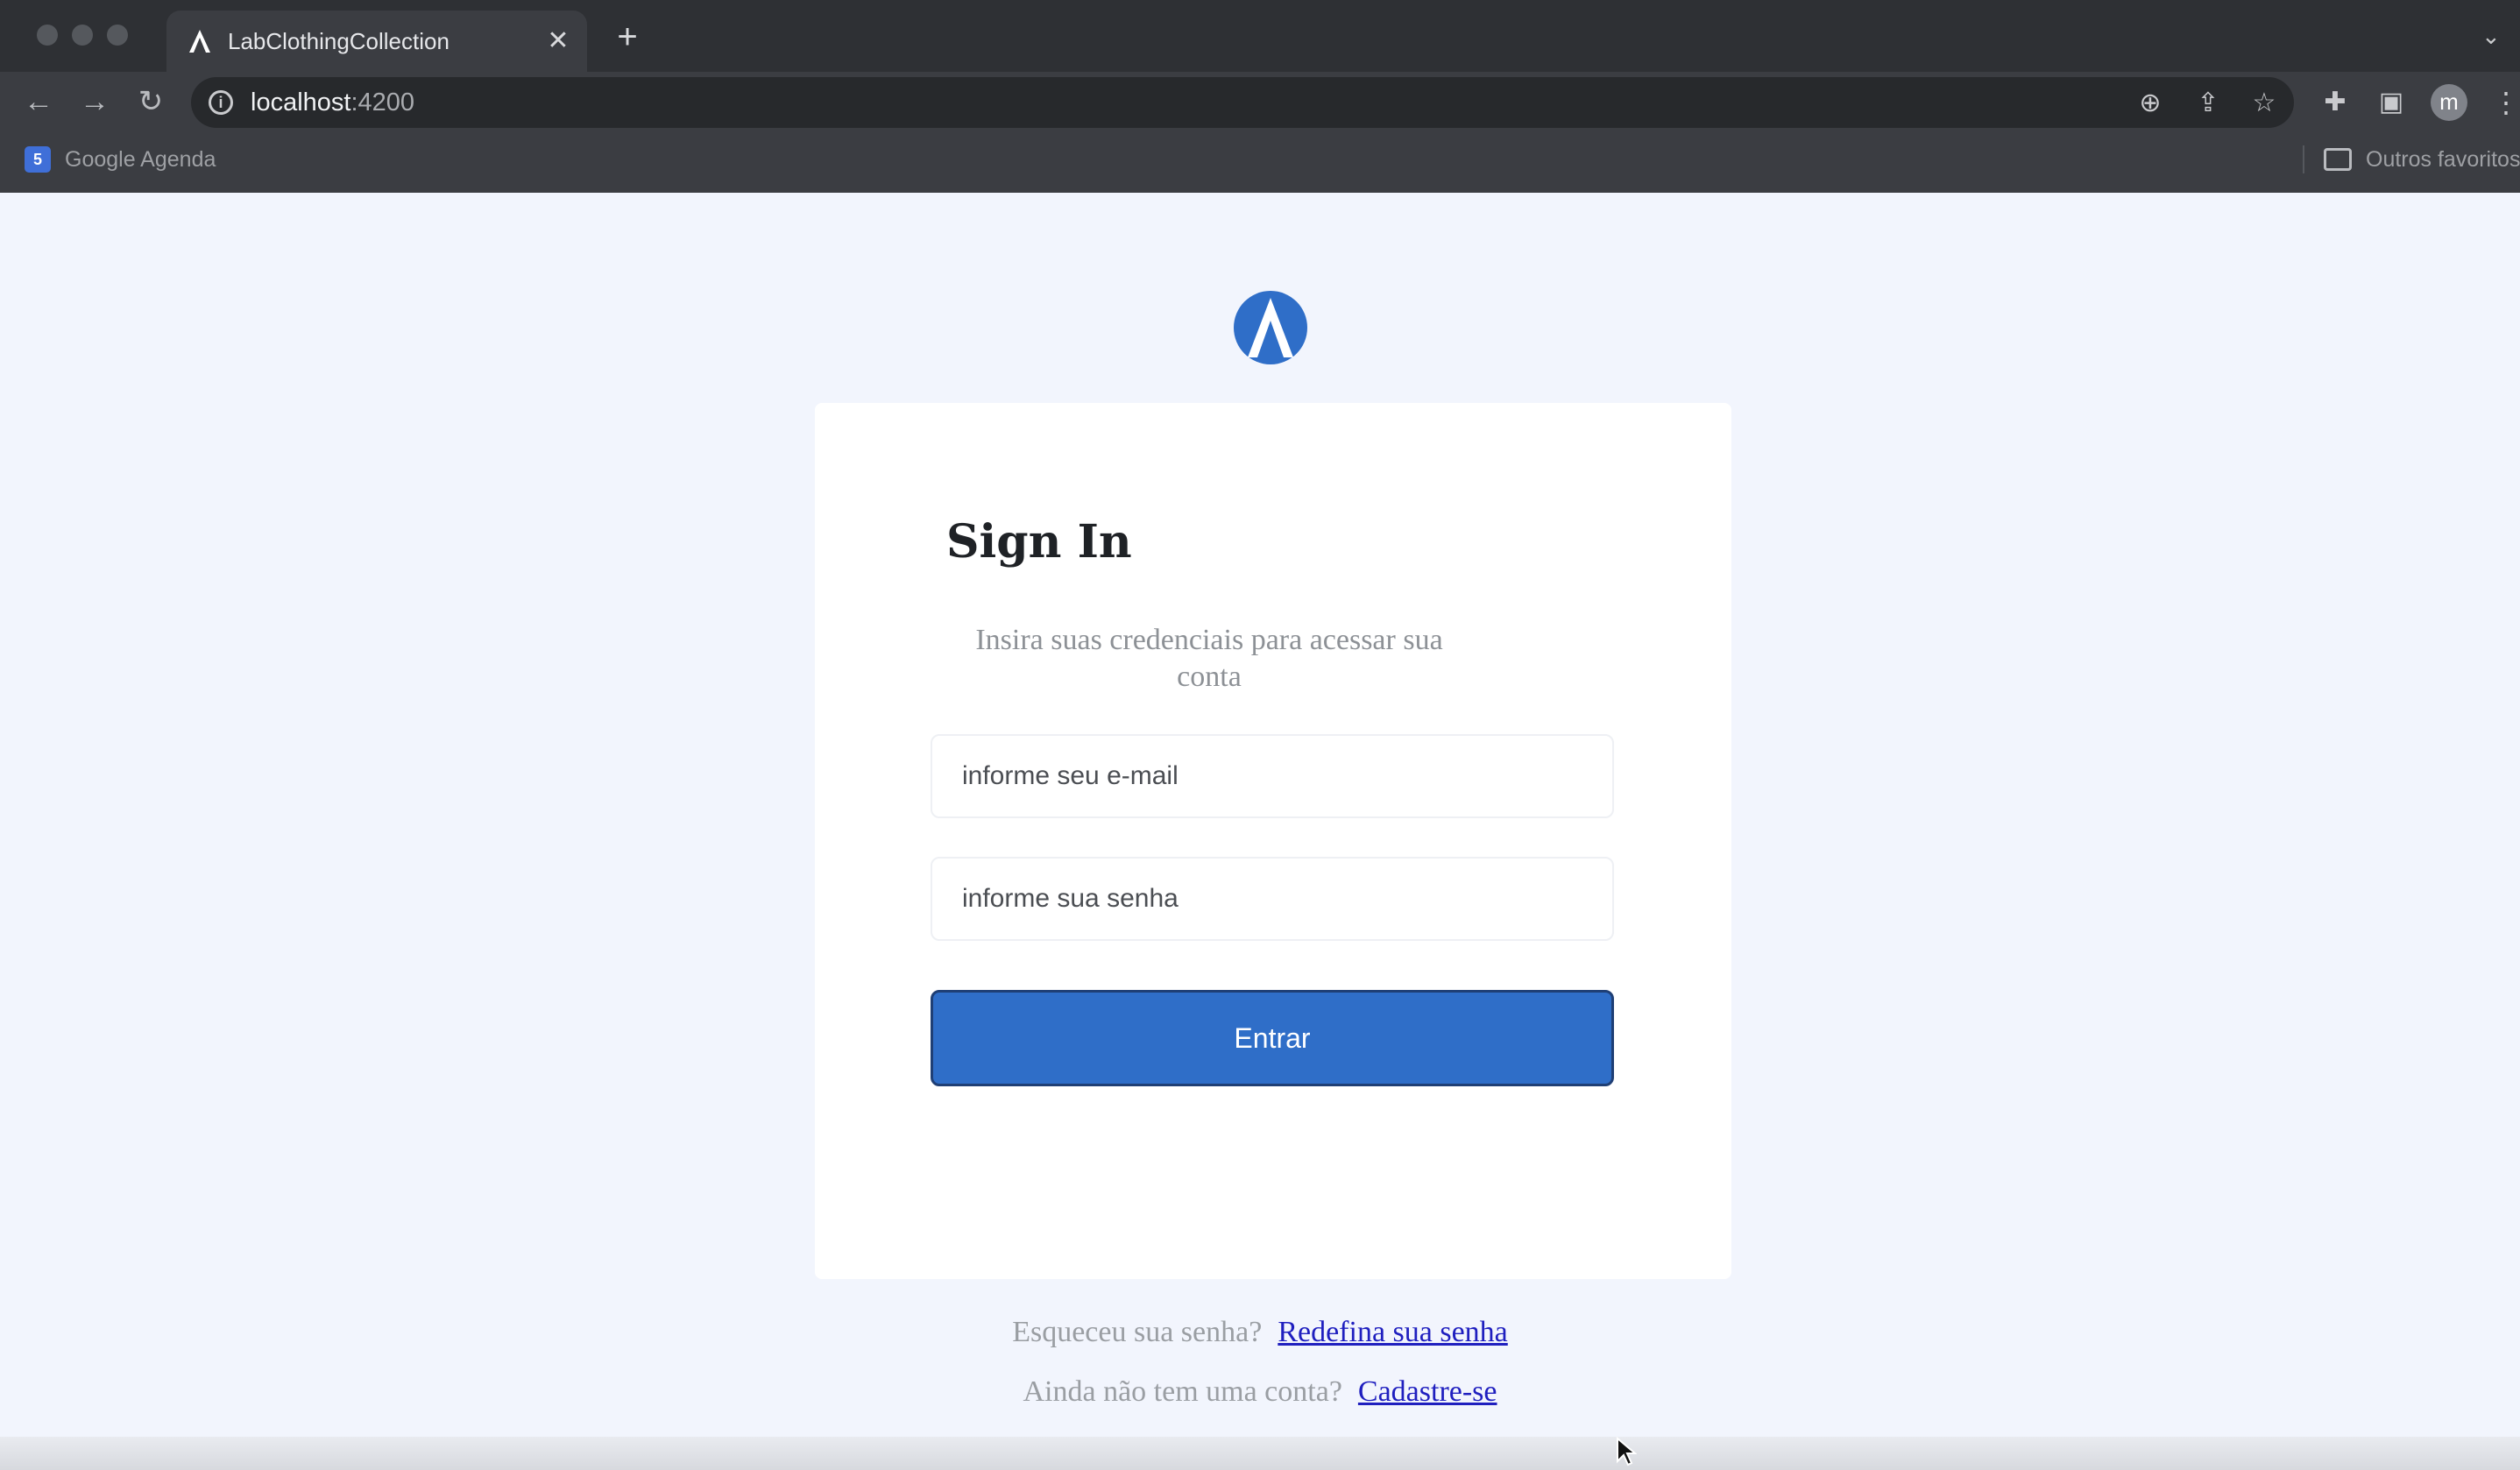 The height and width of the screenshot is (1470, 2520). I want to click on window-minimize-dot, so click(82, 35).